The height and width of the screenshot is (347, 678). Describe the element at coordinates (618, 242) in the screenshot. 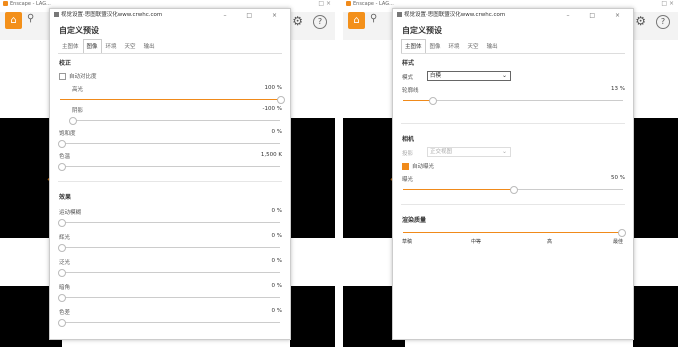

I see `quality-ultra: 最佳` at that location.